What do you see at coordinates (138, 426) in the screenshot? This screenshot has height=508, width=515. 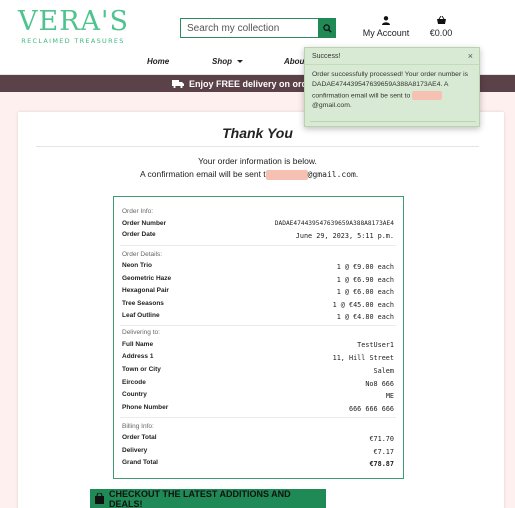 I see `billing-heading: Billing Info:` at bounding box center [138, 426].